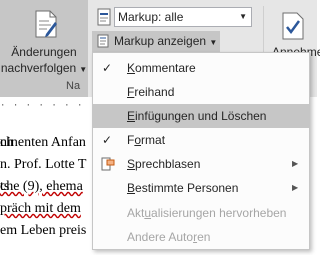 The image size is (320, 255). What do you see at coordinates (166, 41) in the screenshot?
I see `show-markup-label: Markup anzeigen ▼` at bounding box center [166, 41].